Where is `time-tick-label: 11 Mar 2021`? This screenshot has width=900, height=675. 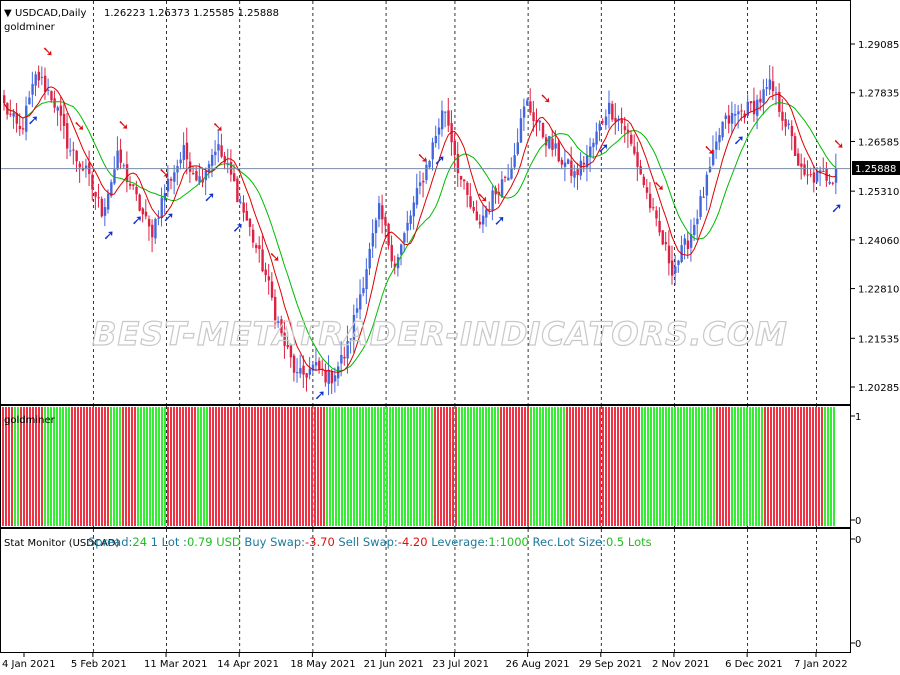
time-tick-label: 11 Mar 2021 is located at coordinates (175, 664).